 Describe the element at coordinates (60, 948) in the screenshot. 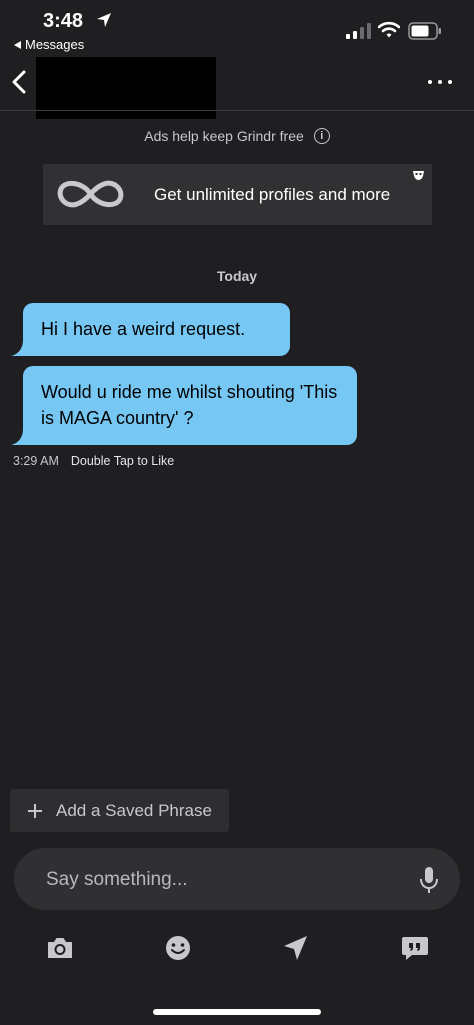

I see `camera-icon` at that location.